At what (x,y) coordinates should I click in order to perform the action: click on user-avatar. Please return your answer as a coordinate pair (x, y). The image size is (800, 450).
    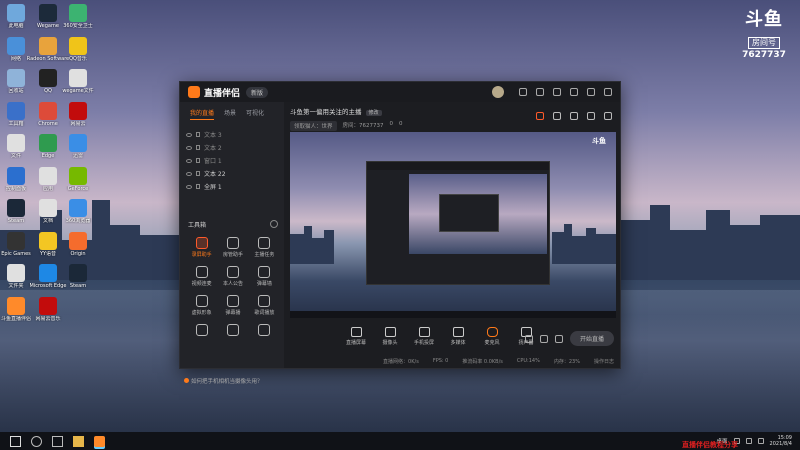
    Looking at the image, I should click on (498, 92).